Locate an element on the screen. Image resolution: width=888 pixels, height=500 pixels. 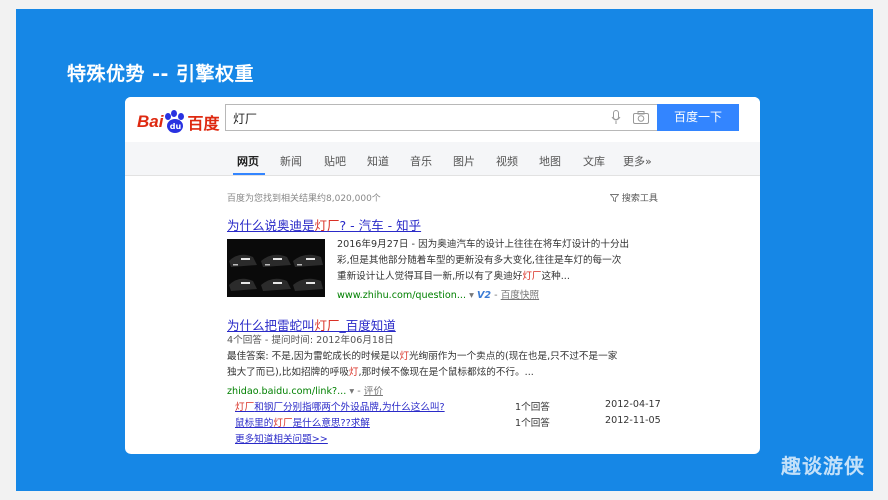
result-count: 百度为您找到相关结果约8,020,000个 is located at coordinates (304, 199).